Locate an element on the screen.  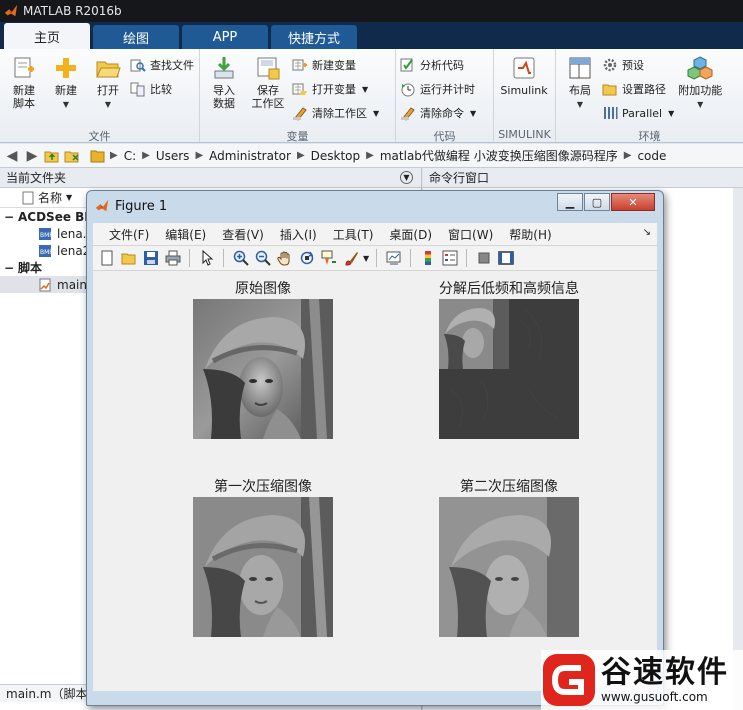
run-and-time-button: 运行并计时 is located at coordinates (438, 89).